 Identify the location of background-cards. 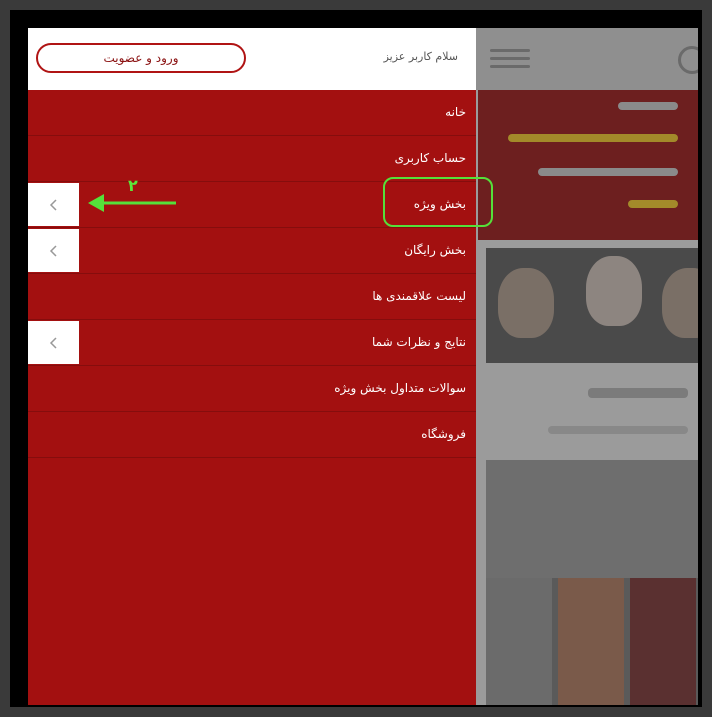
(592, 641).